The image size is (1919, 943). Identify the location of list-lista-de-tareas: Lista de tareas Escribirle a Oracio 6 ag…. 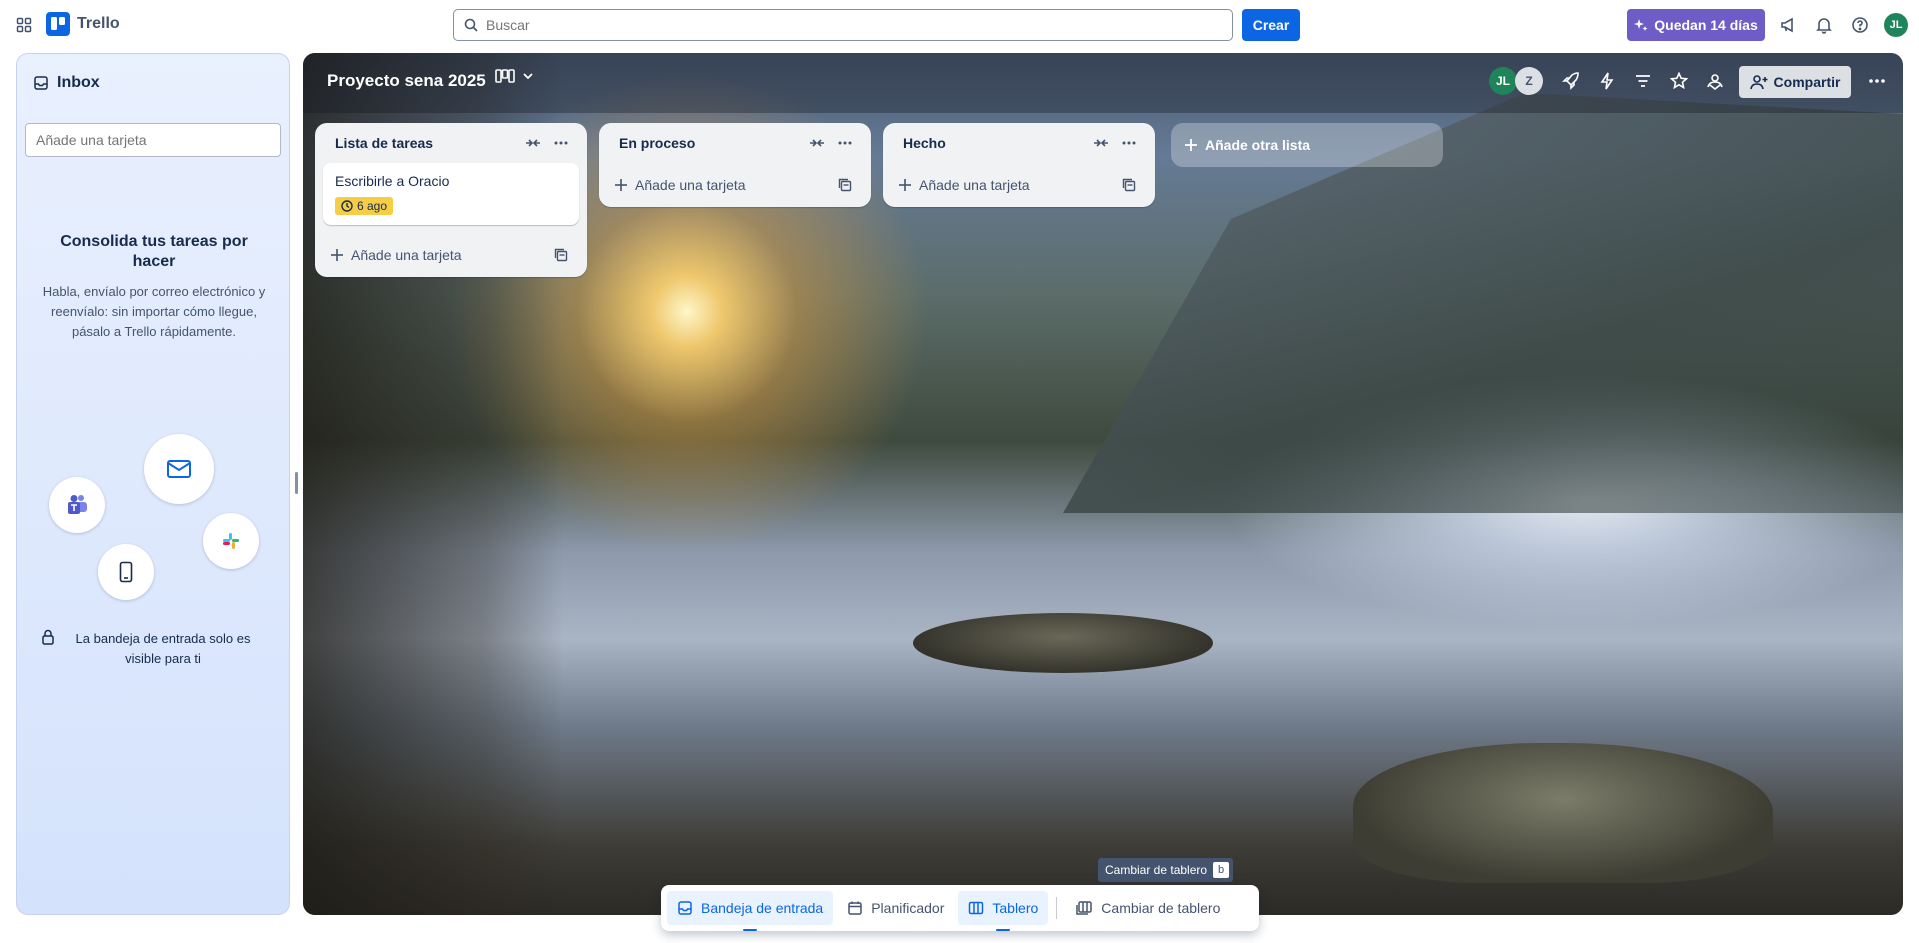
(451, 200).